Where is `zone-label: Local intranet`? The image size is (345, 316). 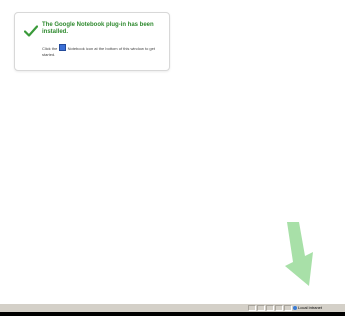 zone-label: Local intranet is located at coordinates (310, 307).